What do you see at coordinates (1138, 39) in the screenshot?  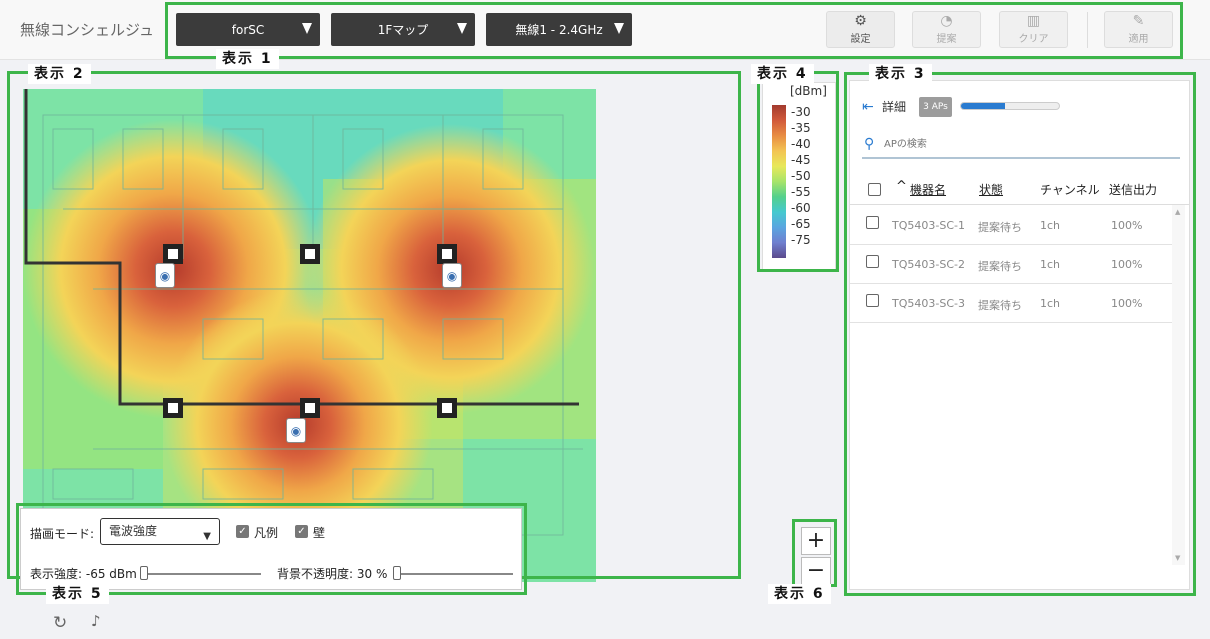 I see `apply-label: 適用` at bounding box center [1138, 39].